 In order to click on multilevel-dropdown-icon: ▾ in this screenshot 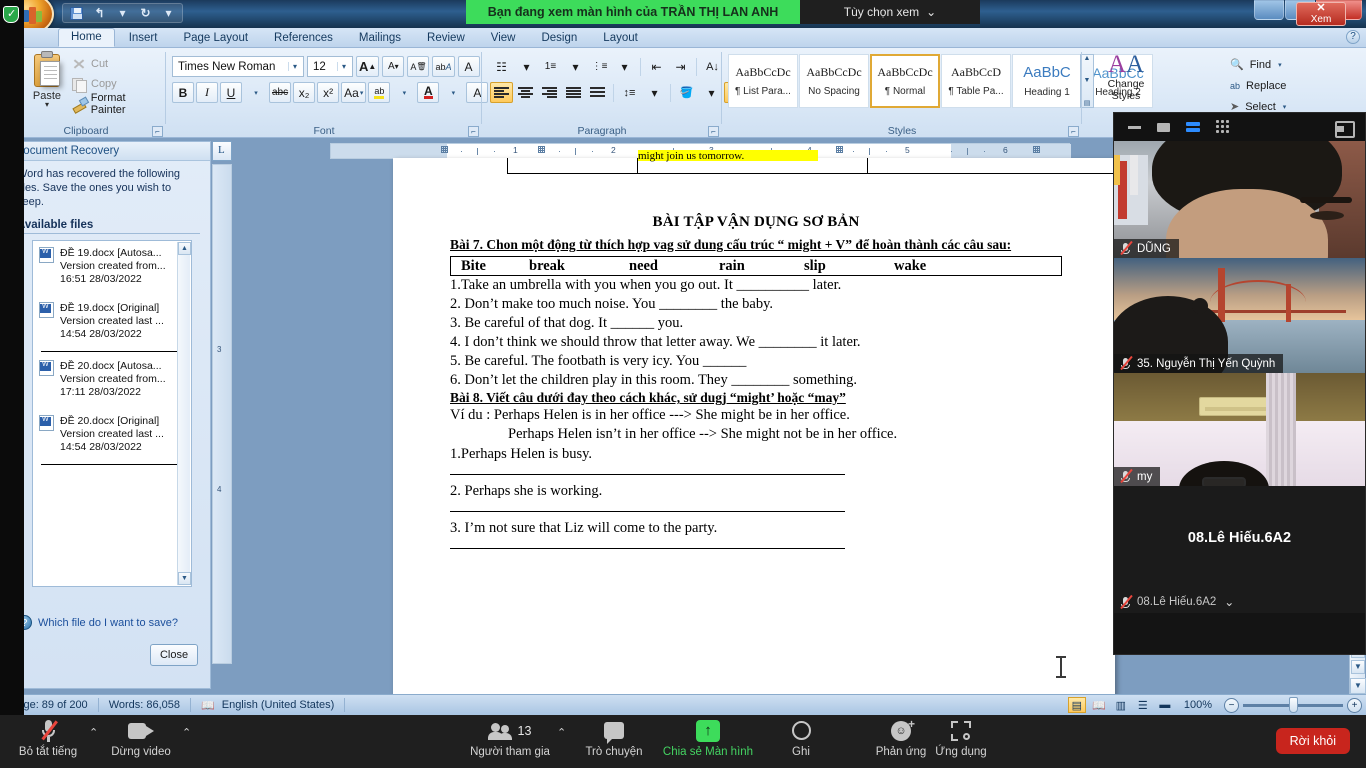, I will do `click(624, 66)`.